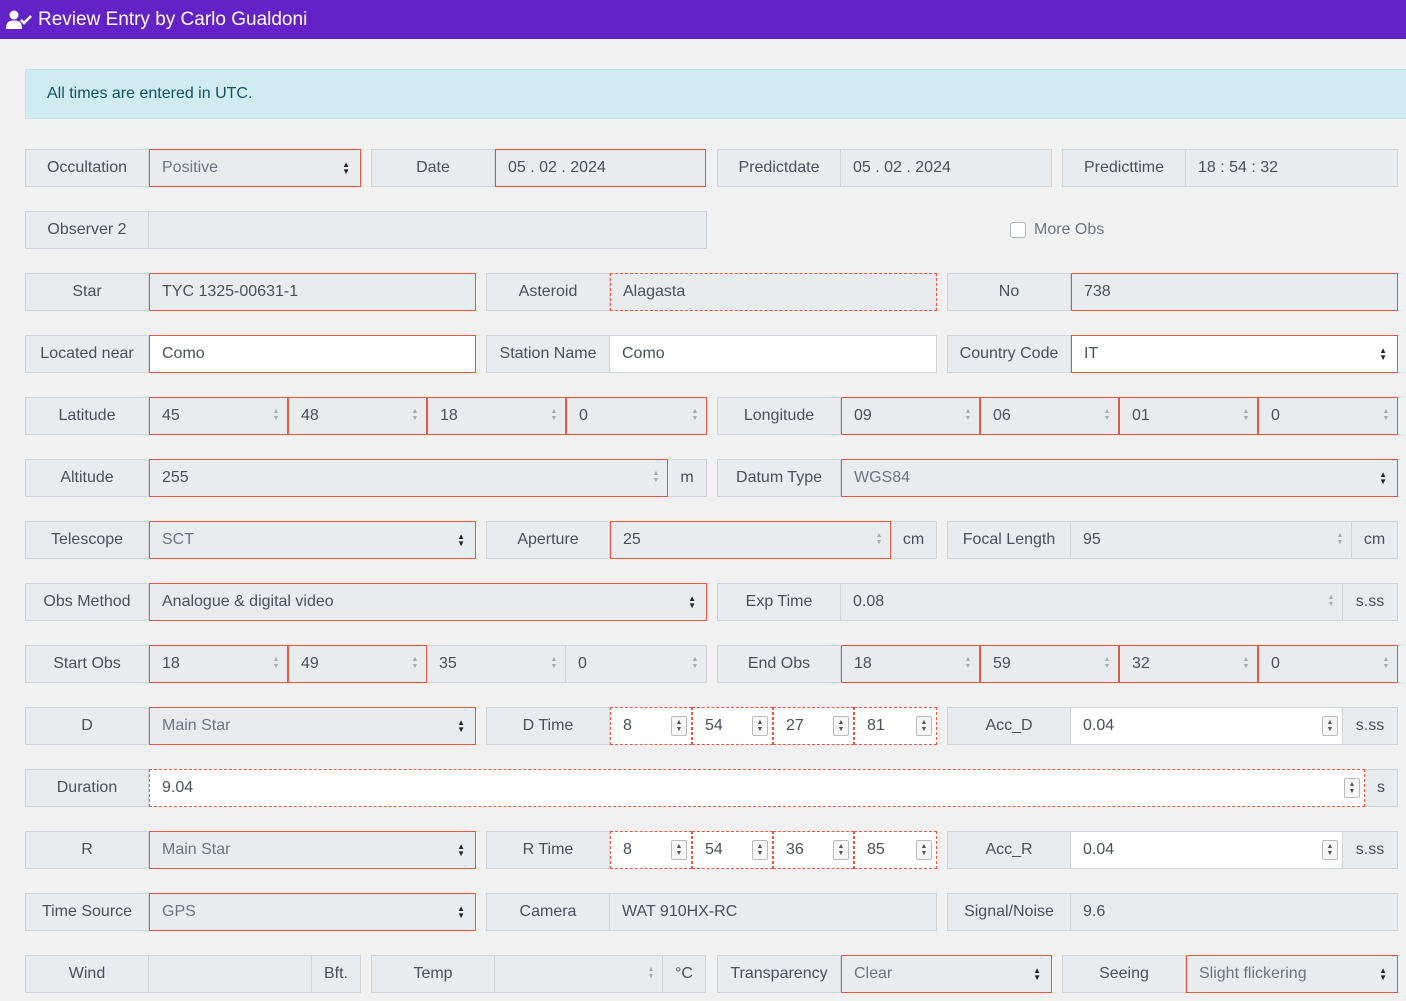 Image resolution: width=1406 pixels, height=1001 pixels. What do you see at coordinates (773, 292) in the screenshot?
I see `asteroid-input: Alagasta` at bounding box center [773, 292].